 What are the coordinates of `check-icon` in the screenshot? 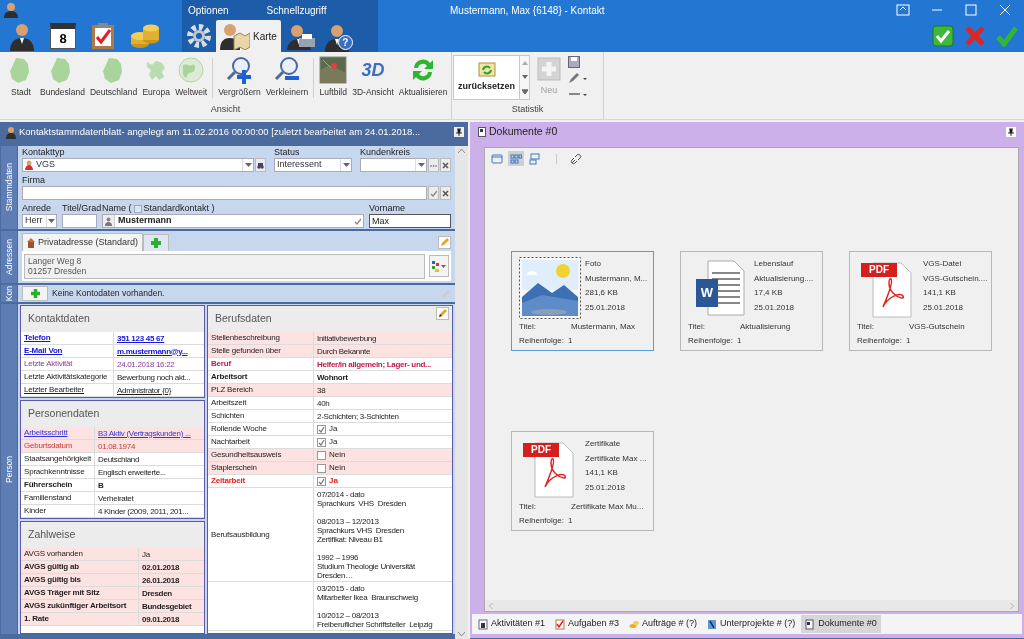 It's located at (1007, 36).